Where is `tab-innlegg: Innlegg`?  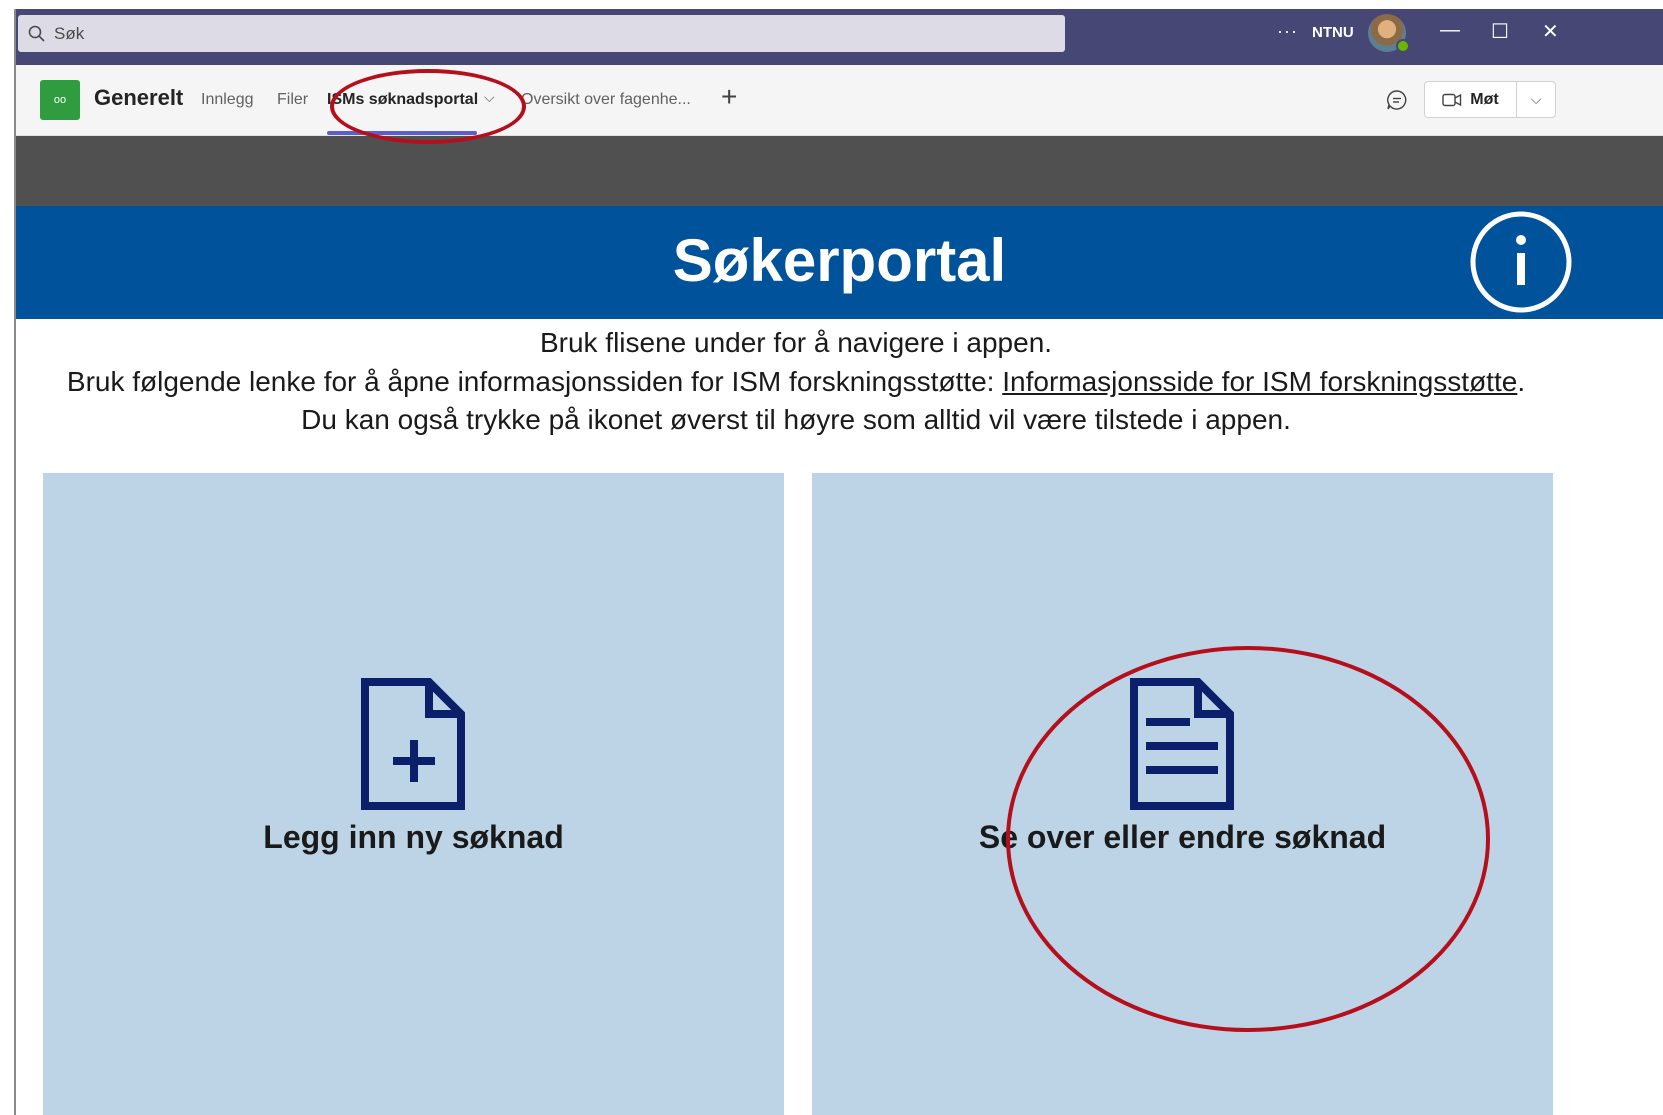
tab-innlegg: Innlegg is located at coordinates (227, 100).